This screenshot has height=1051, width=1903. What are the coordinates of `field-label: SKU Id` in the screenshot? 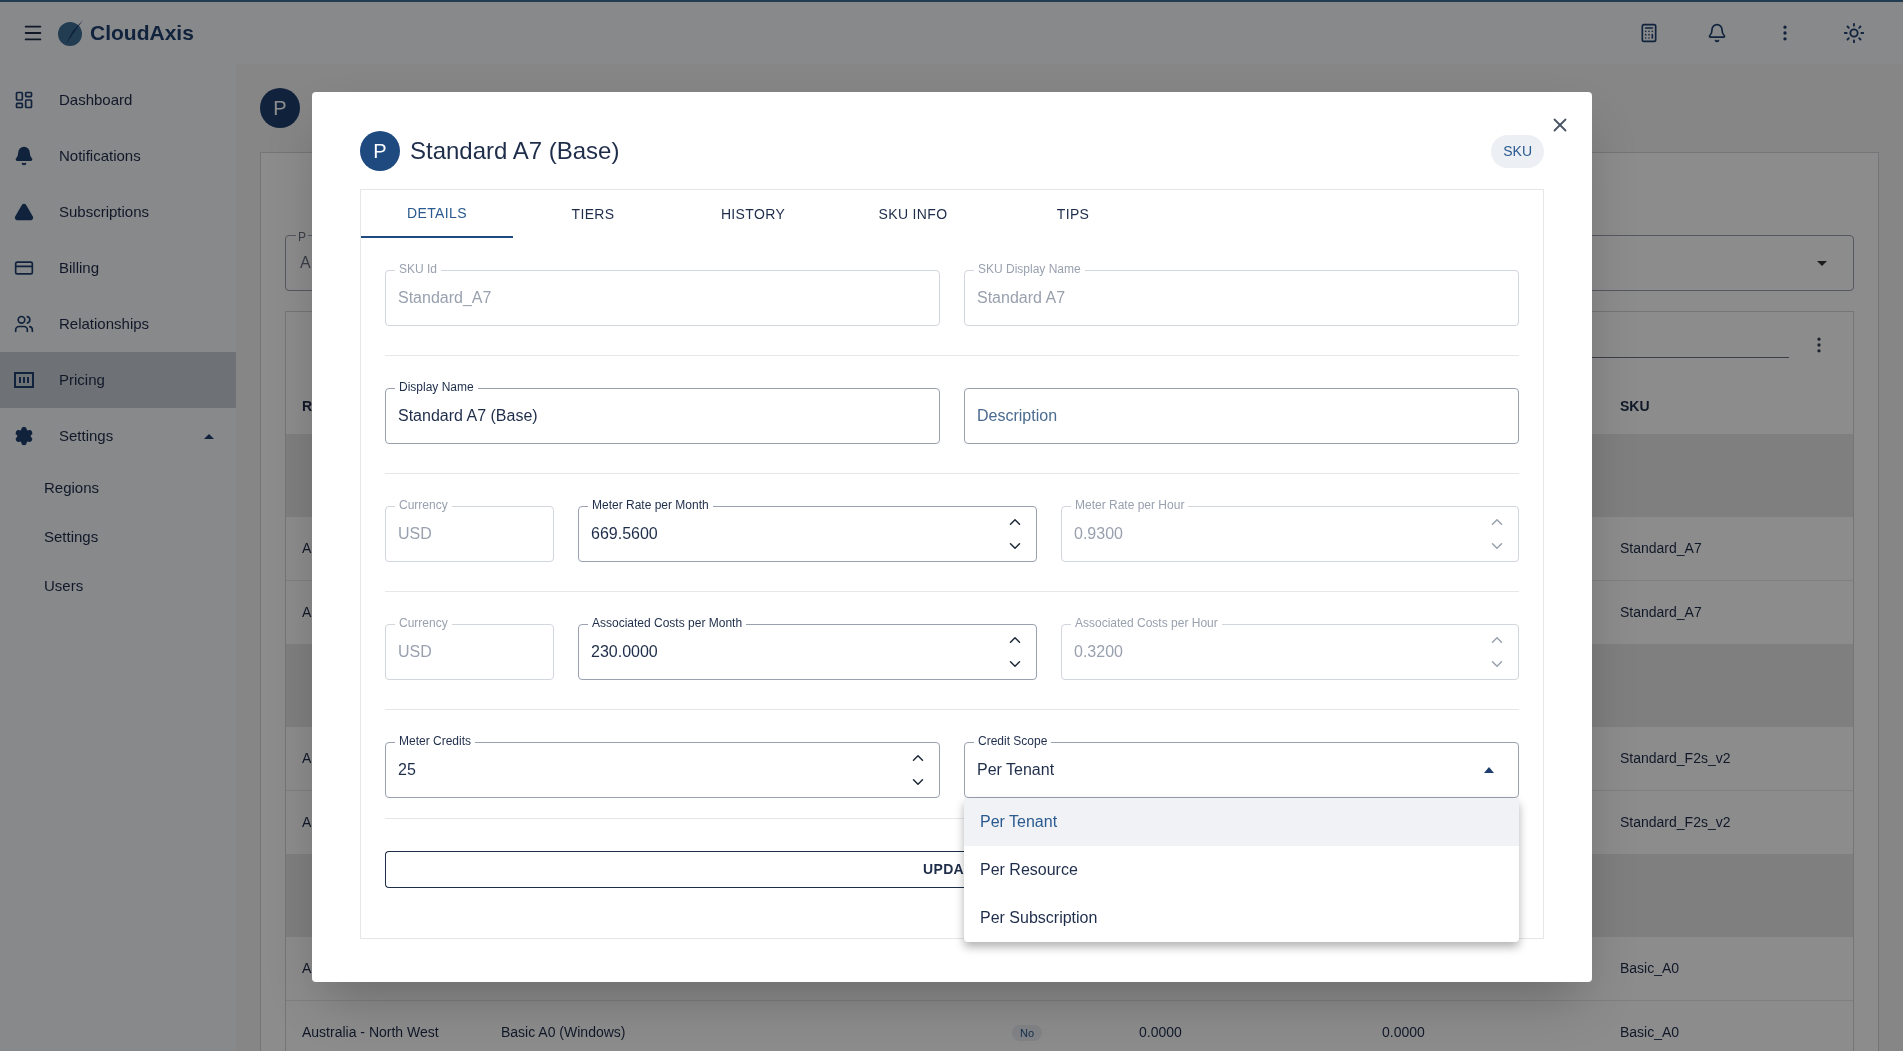 It's located at (418, 269).